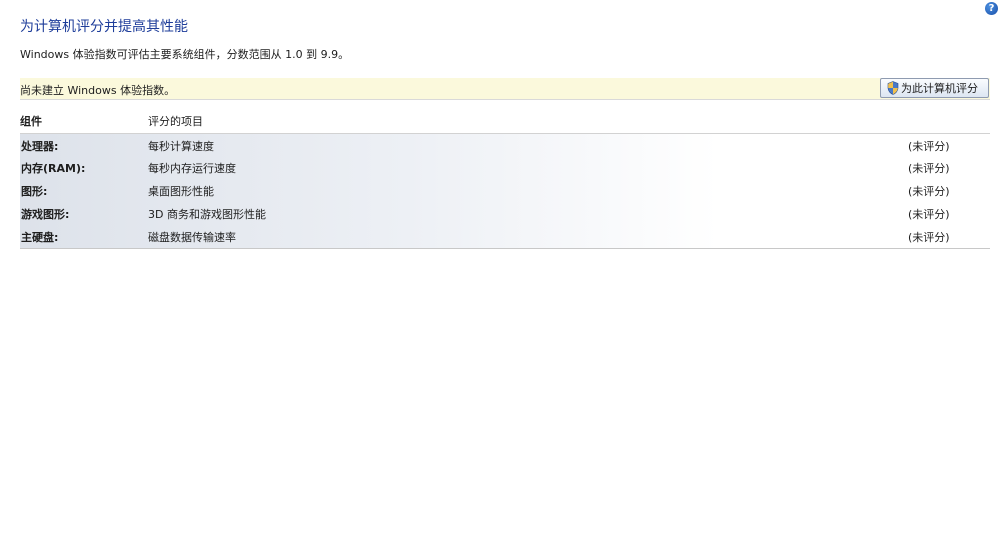  I want to click on status-bar: 尚未建立 Windows 体验指数。 为此计算机评分, so click(505, 89).